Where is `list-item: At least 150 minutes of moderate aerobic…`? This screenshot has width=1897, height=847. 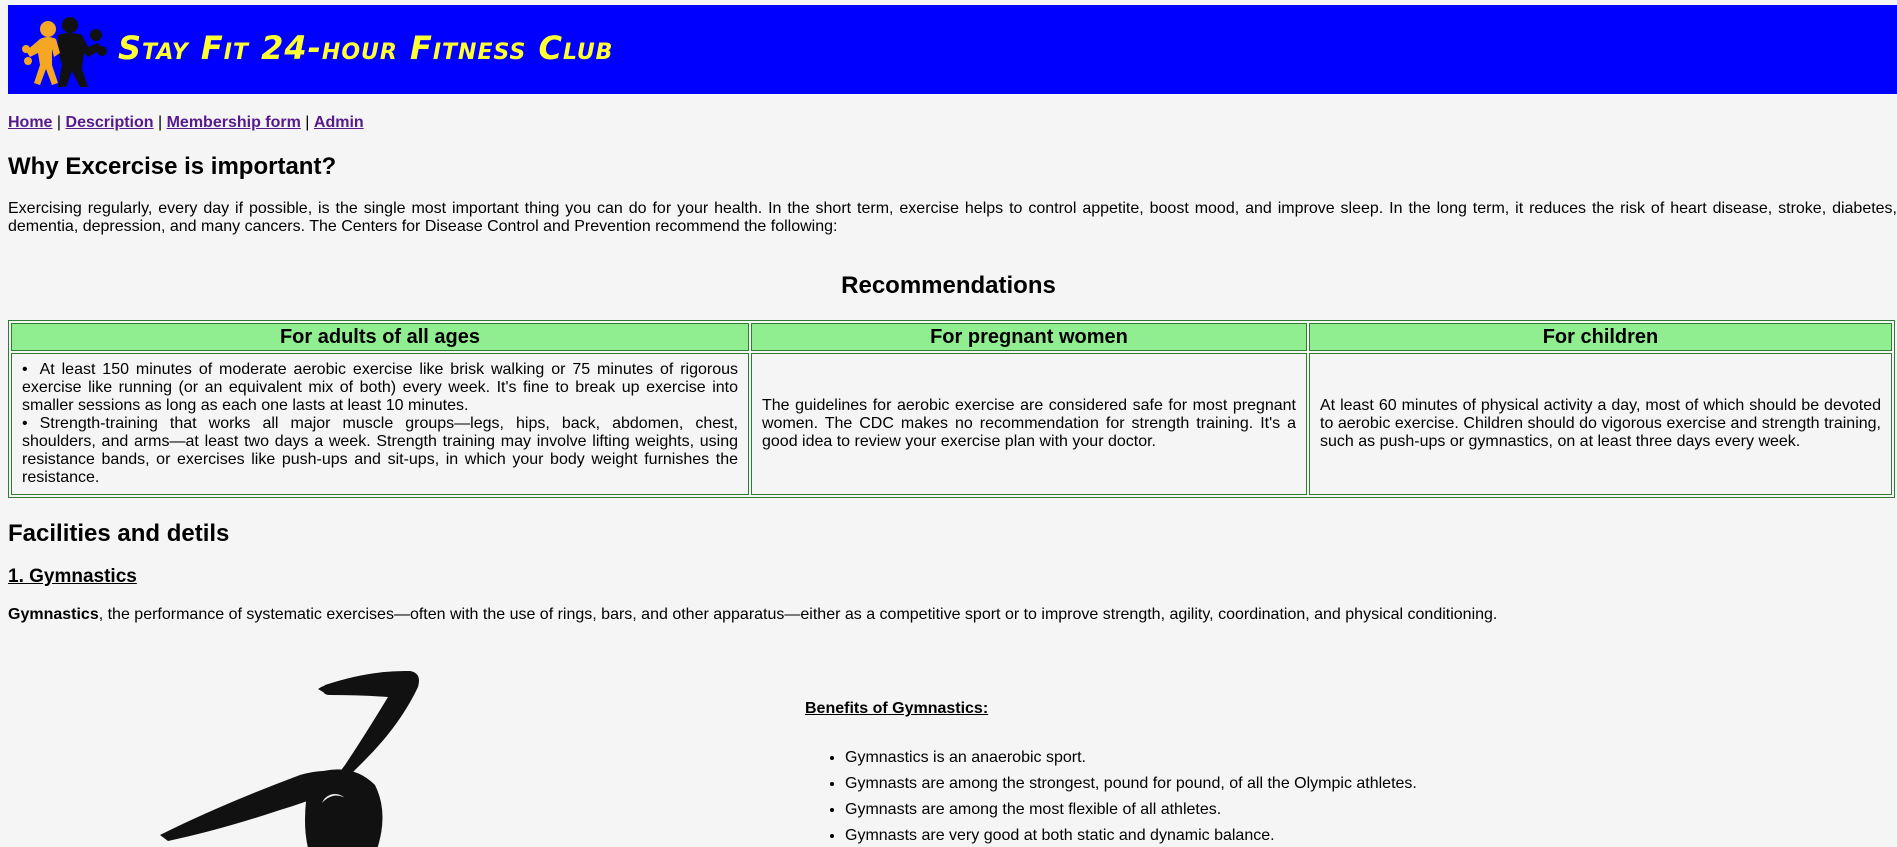
list-item: At least 150 minutes of moderate aerobic… is located at coordinates (380, 388).